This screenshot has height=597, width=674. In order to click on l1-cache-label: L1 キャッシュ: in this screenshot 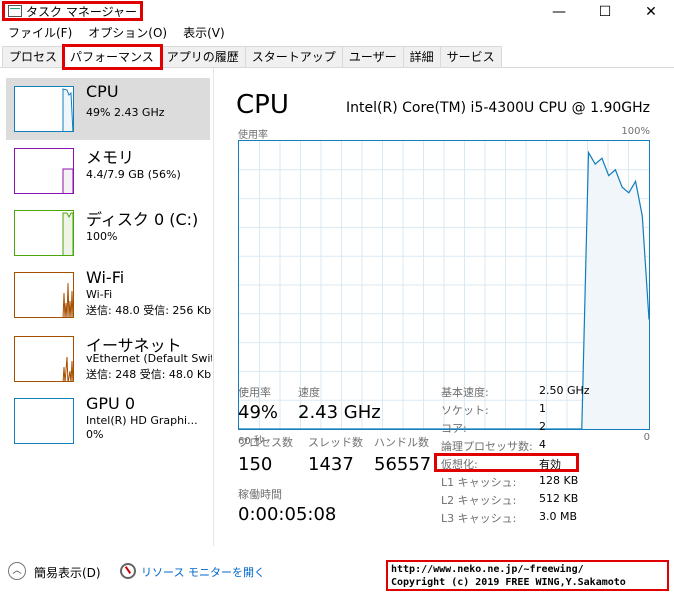, I will do `click(479, 482)`.